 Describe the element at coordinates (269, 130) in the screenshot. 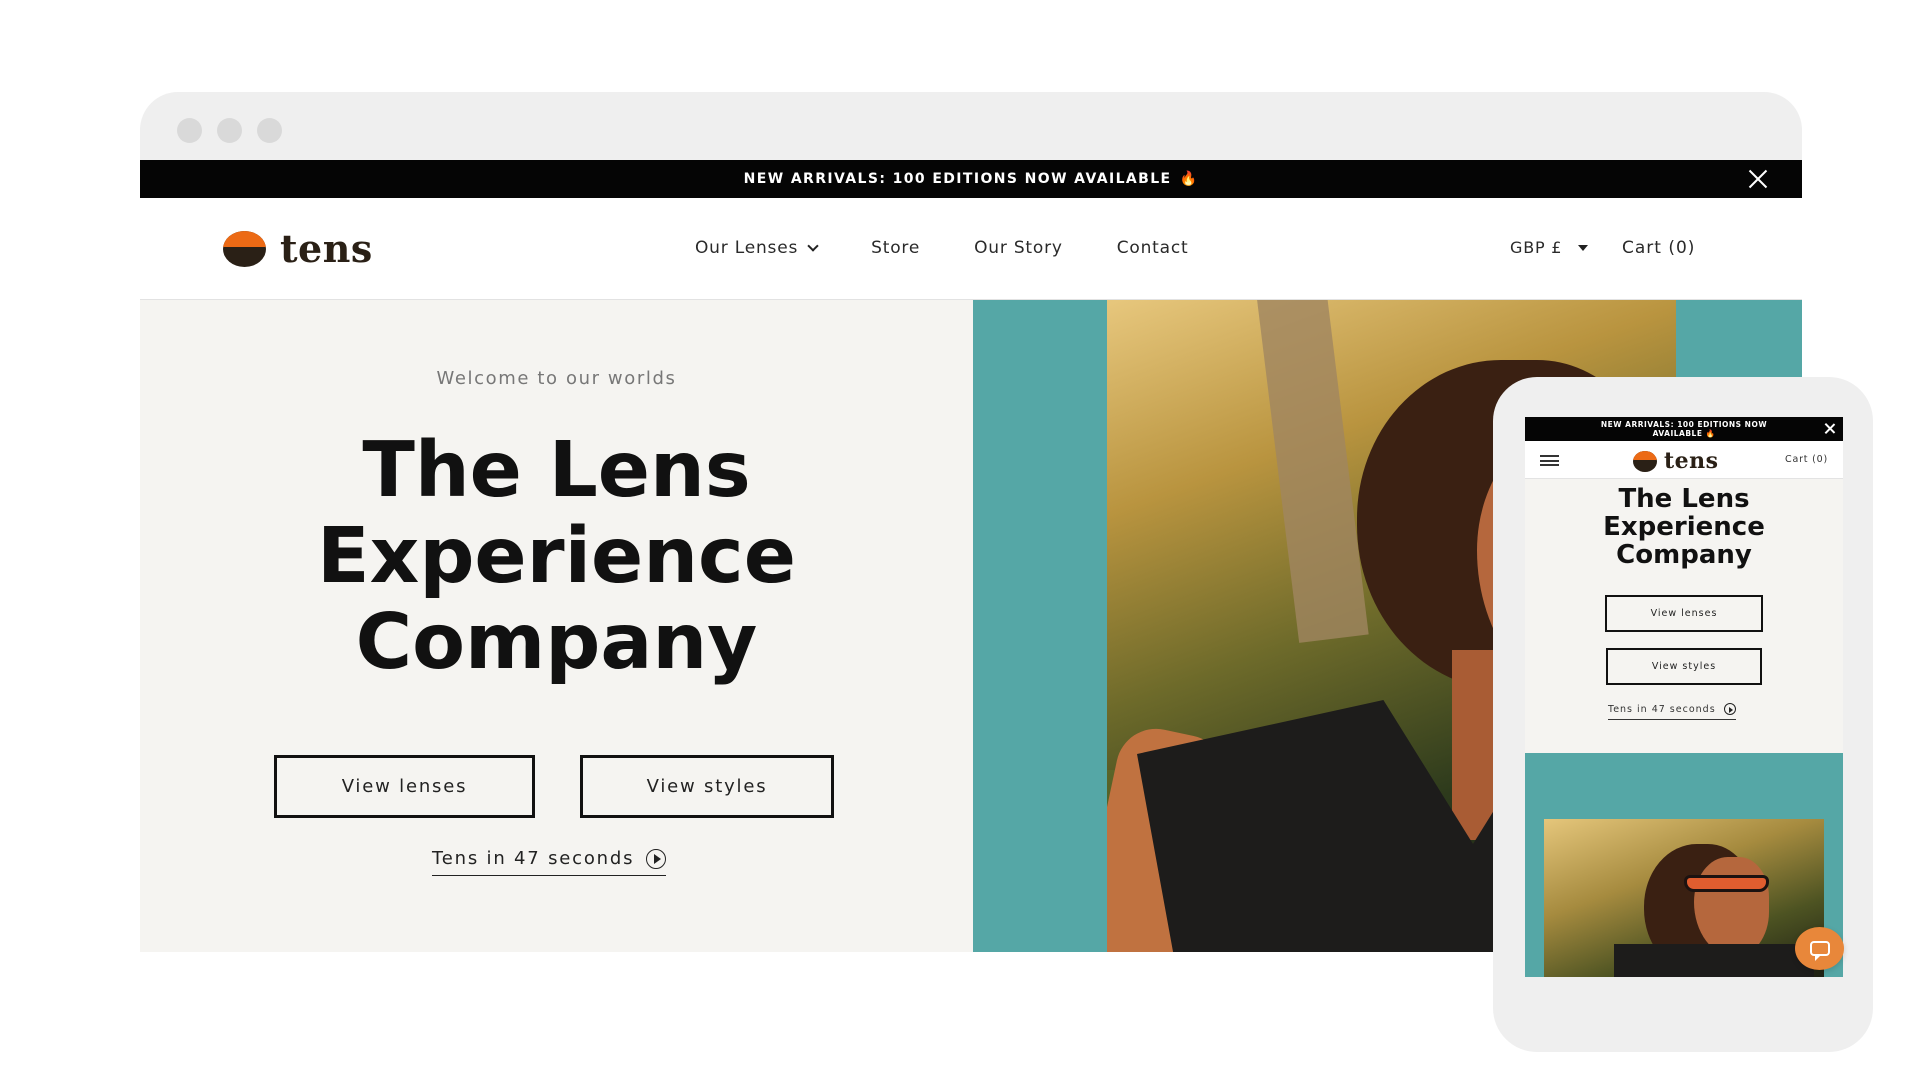

I see `window-dot-maximize` at that location.